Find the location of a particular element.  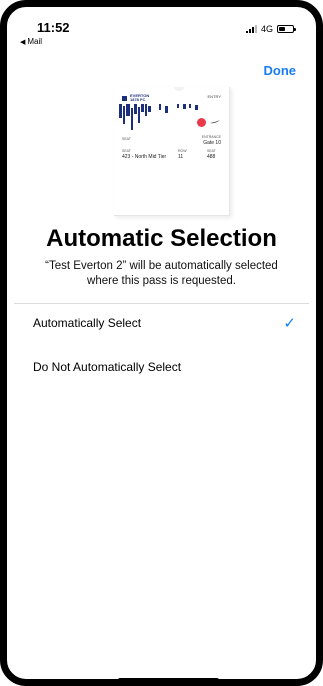

pass-row-label: ROW is located at coordinates (182, 151).